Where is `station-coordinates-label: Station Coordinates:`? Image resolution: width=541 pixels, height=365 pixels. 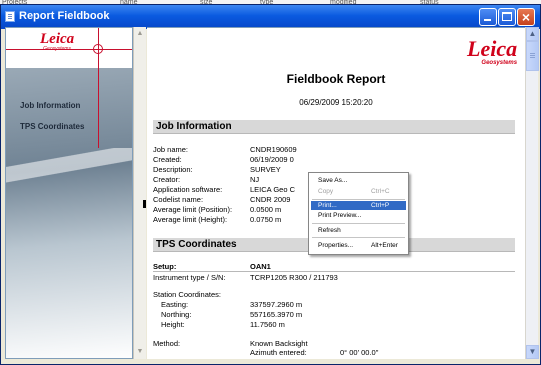
station-coordinates-label: Station Coordinates: is located at coordinates (187, 294).